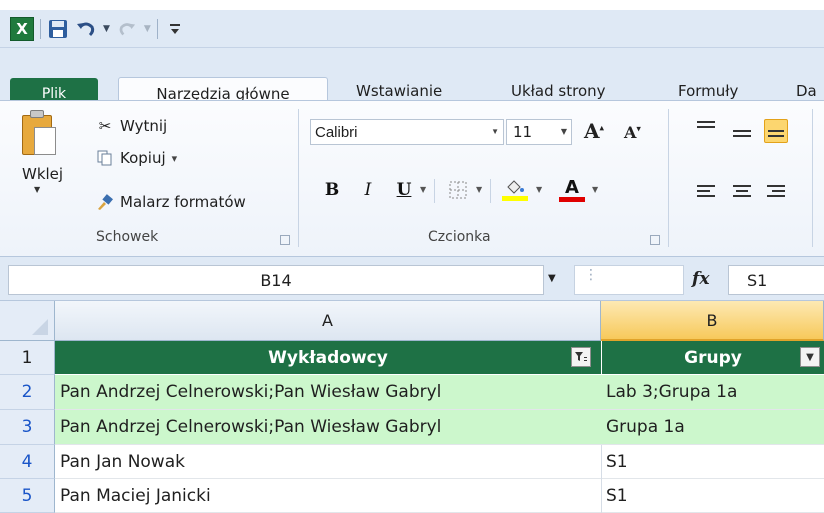 The image size is (824, 513). Describe the element at coordinates (412, 5) in the screenshot. I see `document-text-strip` at that location.